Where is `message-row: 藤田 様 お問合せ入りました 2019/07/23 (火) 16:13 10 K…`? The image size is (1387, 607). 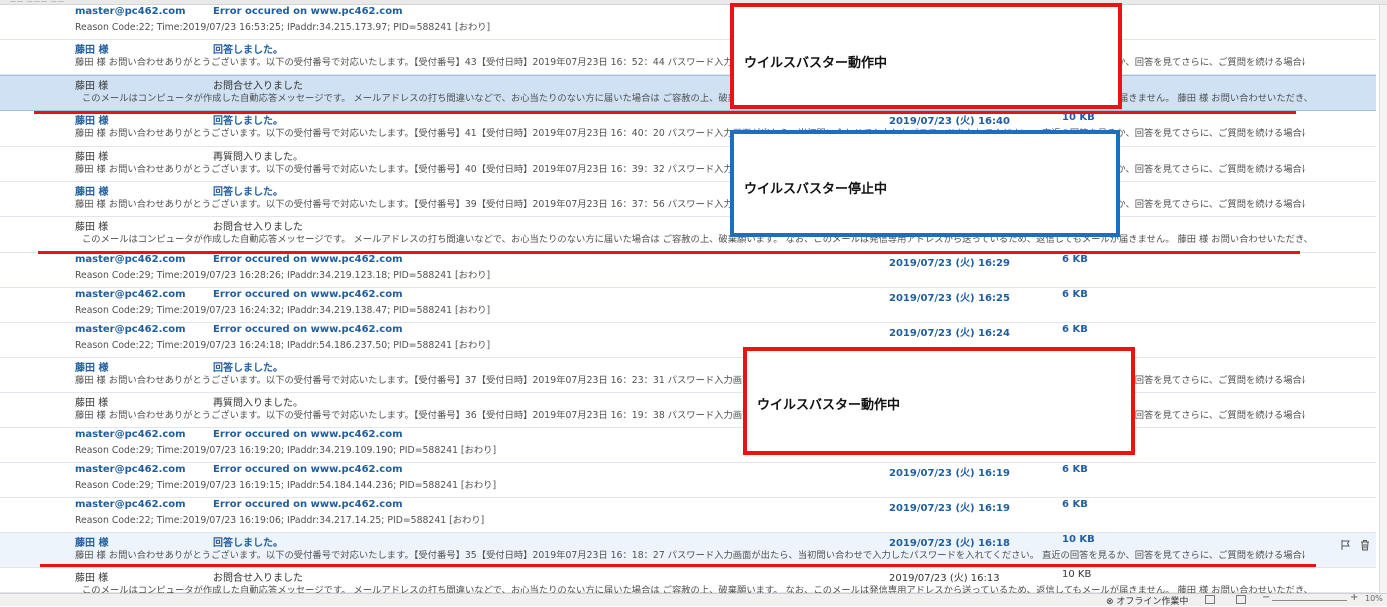 message-row: 藤田 様 お問合せ入りました 2019/07/23 (火) 16:13 10 K… is located at coordinates (688, 582).